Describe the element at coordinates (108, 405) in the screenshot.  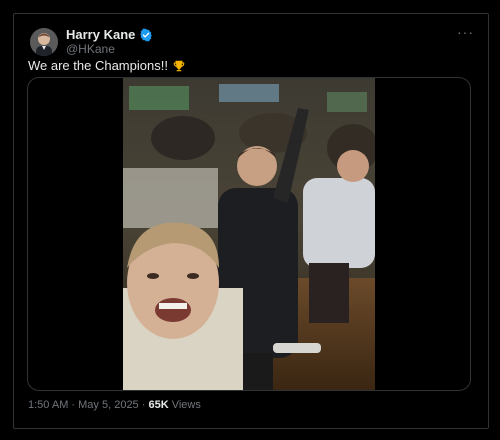
I see `tweet-date: May 5, 2025` at that location.